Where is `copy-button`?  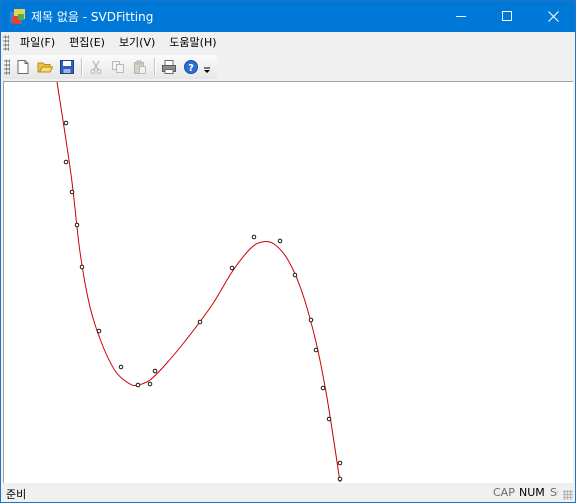
copy-button is located at coordinates (118, 67).